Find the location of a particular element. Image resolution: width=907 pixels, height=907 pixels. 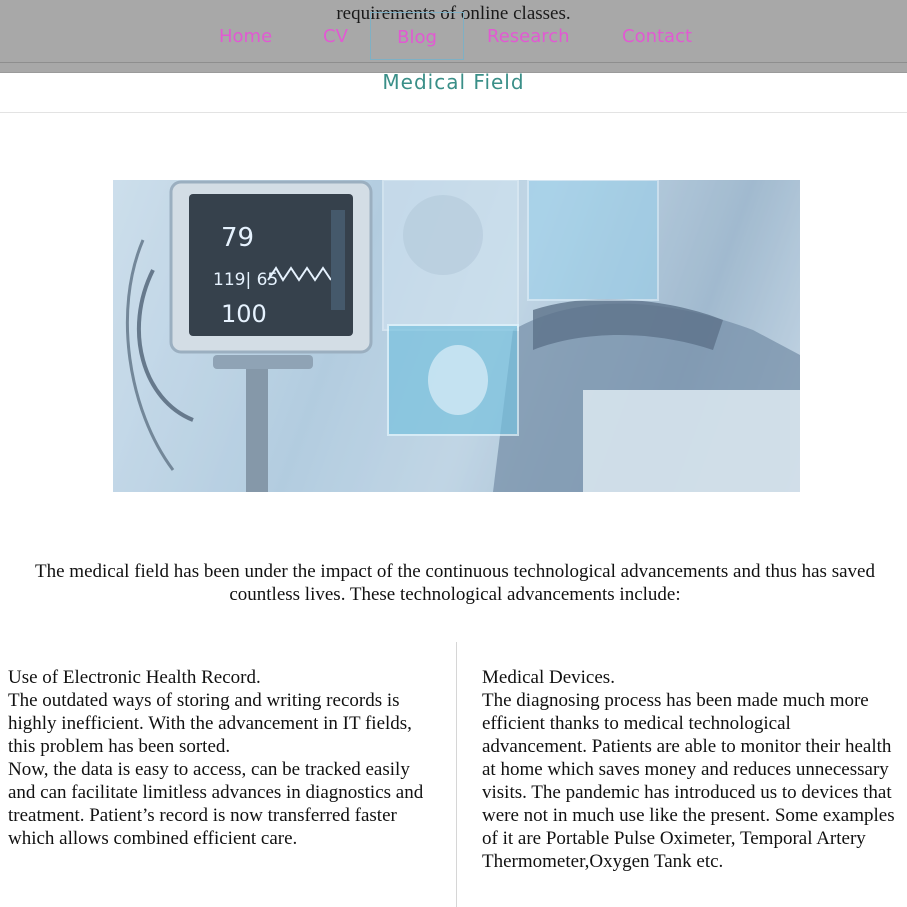

section-title: Medical Field is located at coordinates (453, 82).